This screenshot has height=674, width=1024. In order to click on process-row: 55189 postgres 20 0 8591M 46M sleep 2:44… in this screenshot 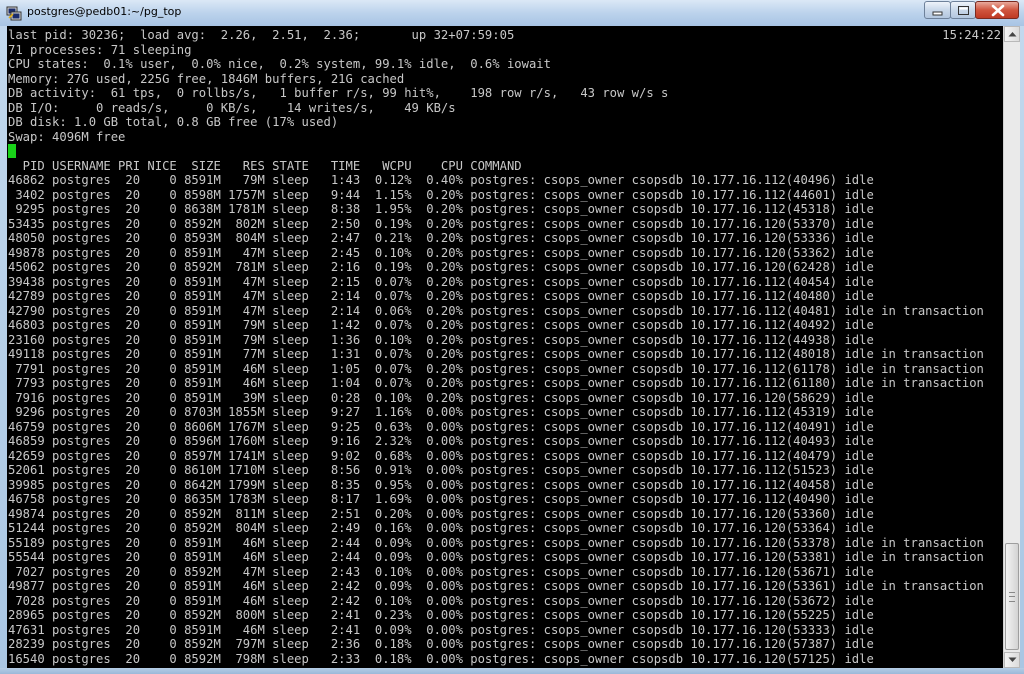, I will do `click(496, 542)`.